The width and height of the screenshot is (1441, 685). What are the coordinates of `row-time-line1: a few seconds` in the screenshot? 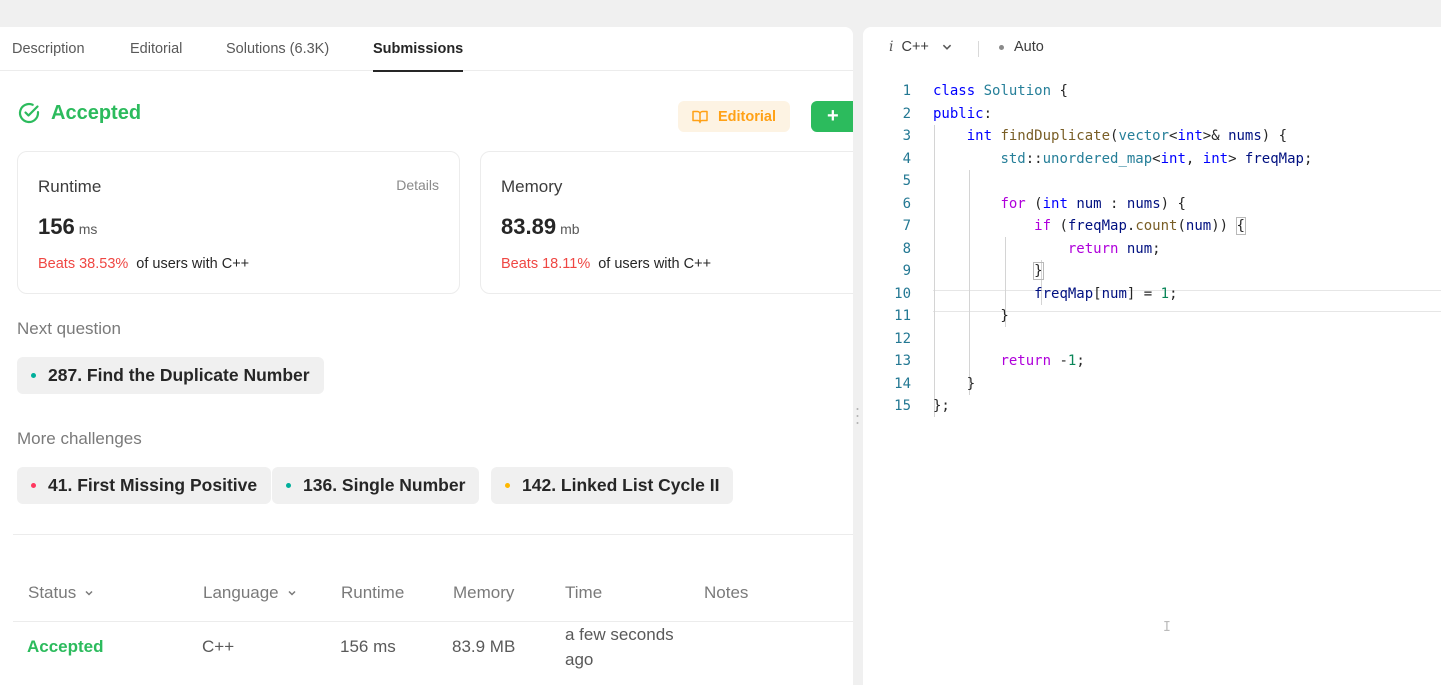 It's located at (619, 634).